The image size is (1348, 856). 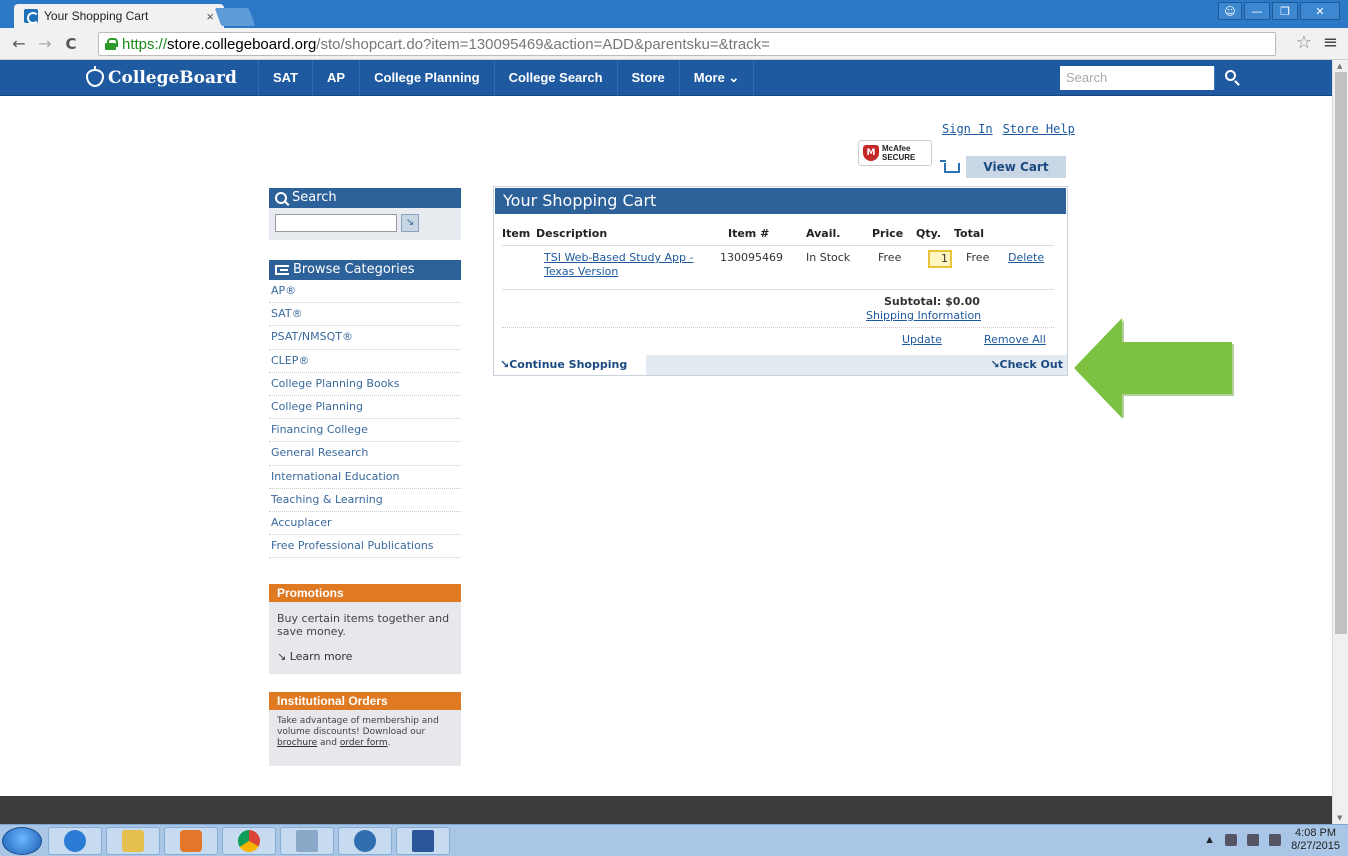 I want to click on site-search-input: Search, so click(x=1137, y=78).